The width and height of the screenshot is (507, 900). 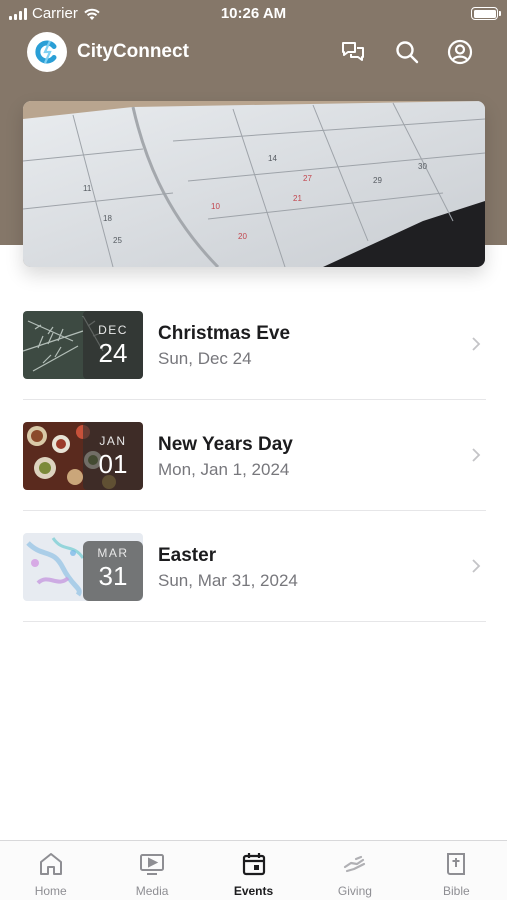 I want to click on search-icon, so click(x=407, y=52).